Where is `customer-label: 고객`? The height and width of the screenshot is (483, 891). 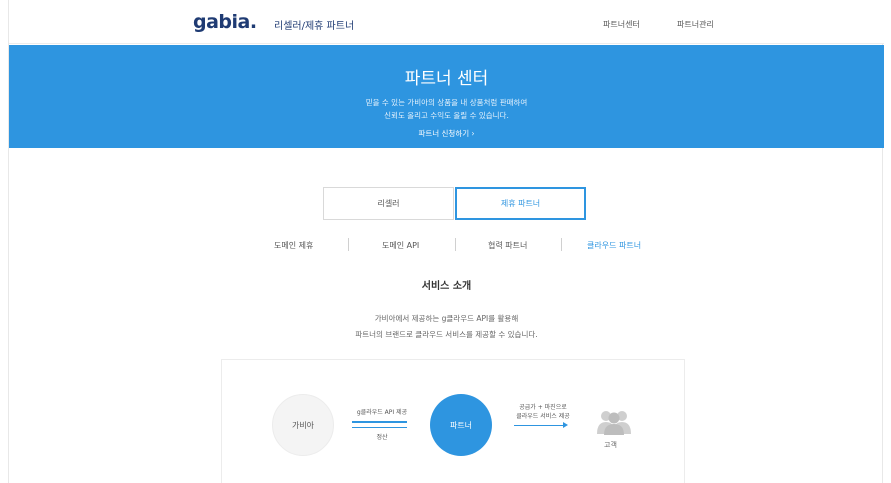 customer-label: 고객 is located at coordinates (610, 445).